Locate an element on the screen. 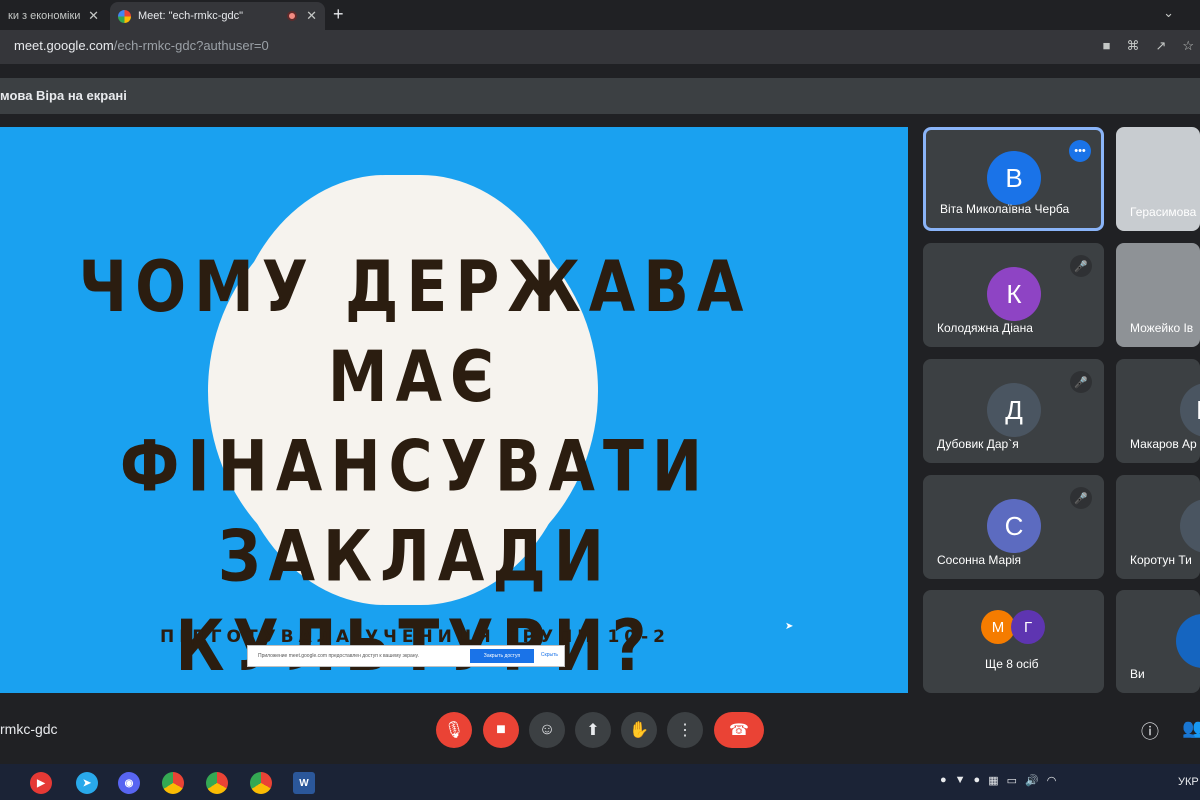  leave-call-button: ☎ is located at coordinates (739, 730).